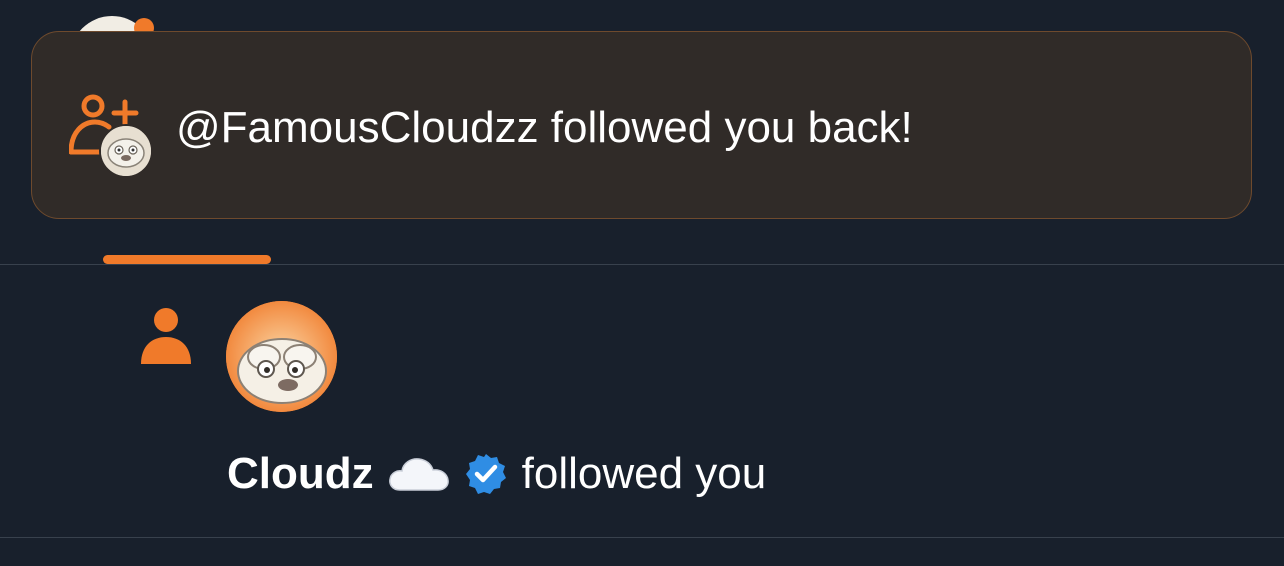  What do you see at coordinates (300, 474) in the screenshot?
I see `user-name: Cloudz` at bounding box center [300, 474].